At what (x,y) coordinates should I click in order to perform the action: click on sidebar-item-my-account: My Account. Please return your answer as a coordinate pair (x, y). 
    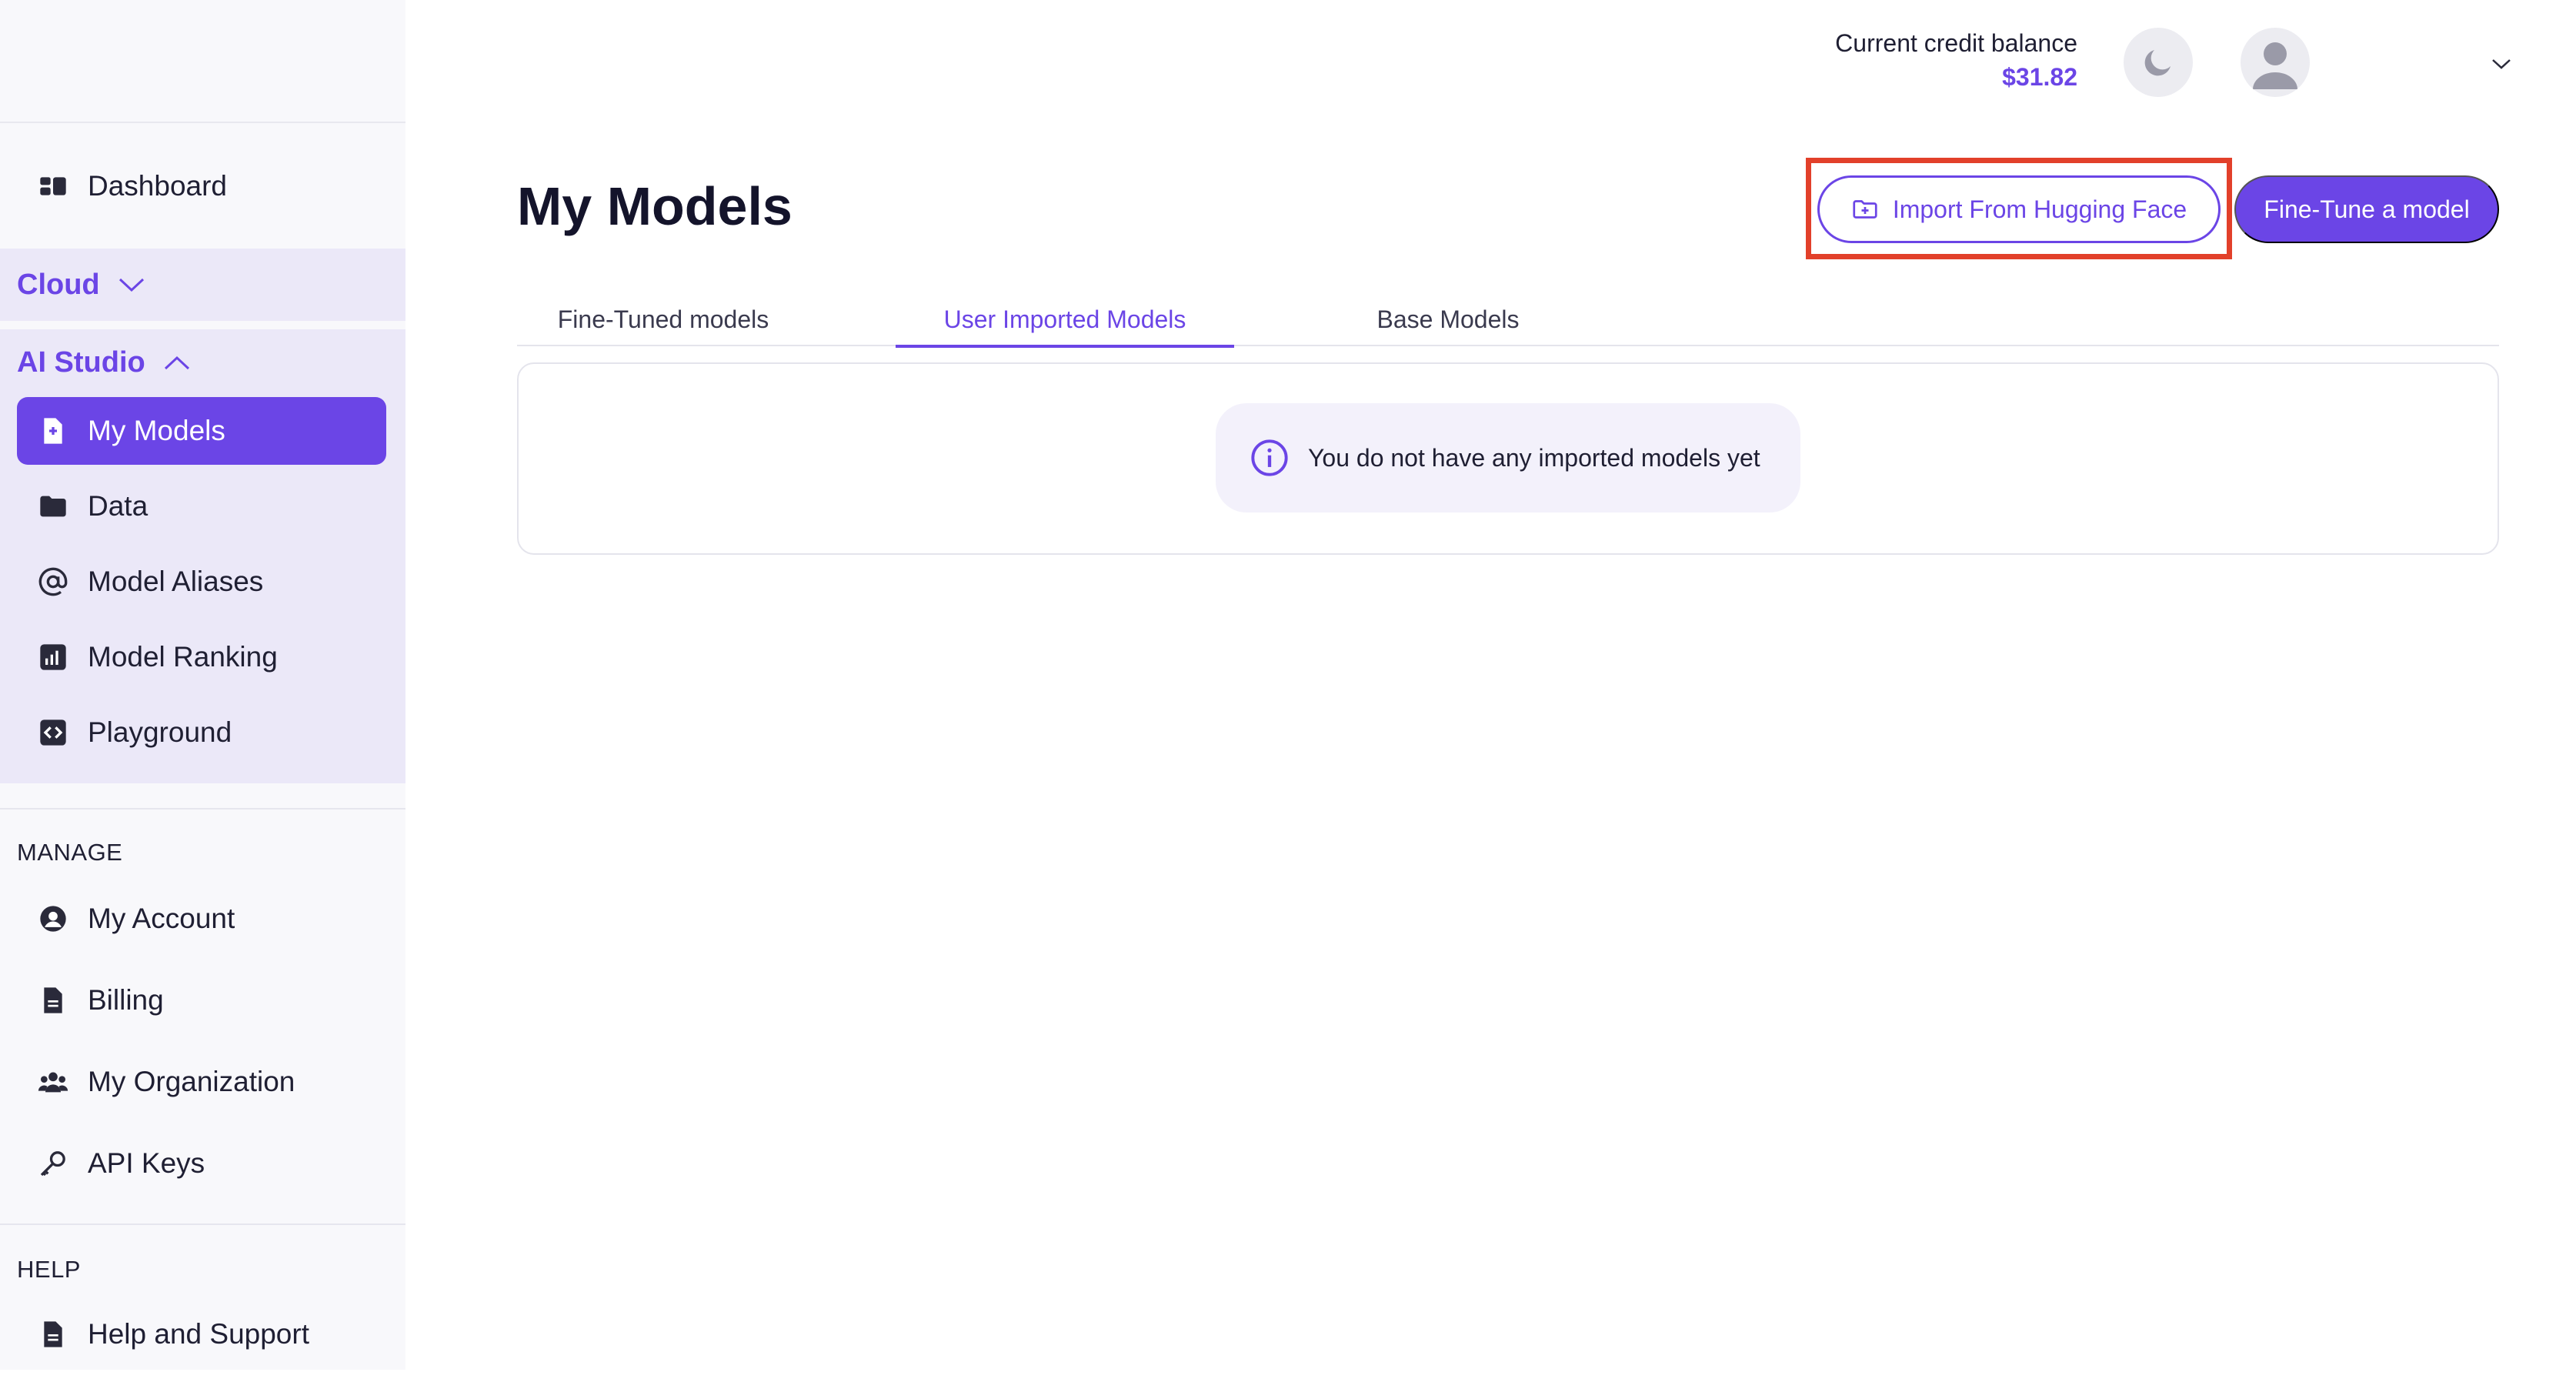
    Looking at the image, I should click on (202, 919).